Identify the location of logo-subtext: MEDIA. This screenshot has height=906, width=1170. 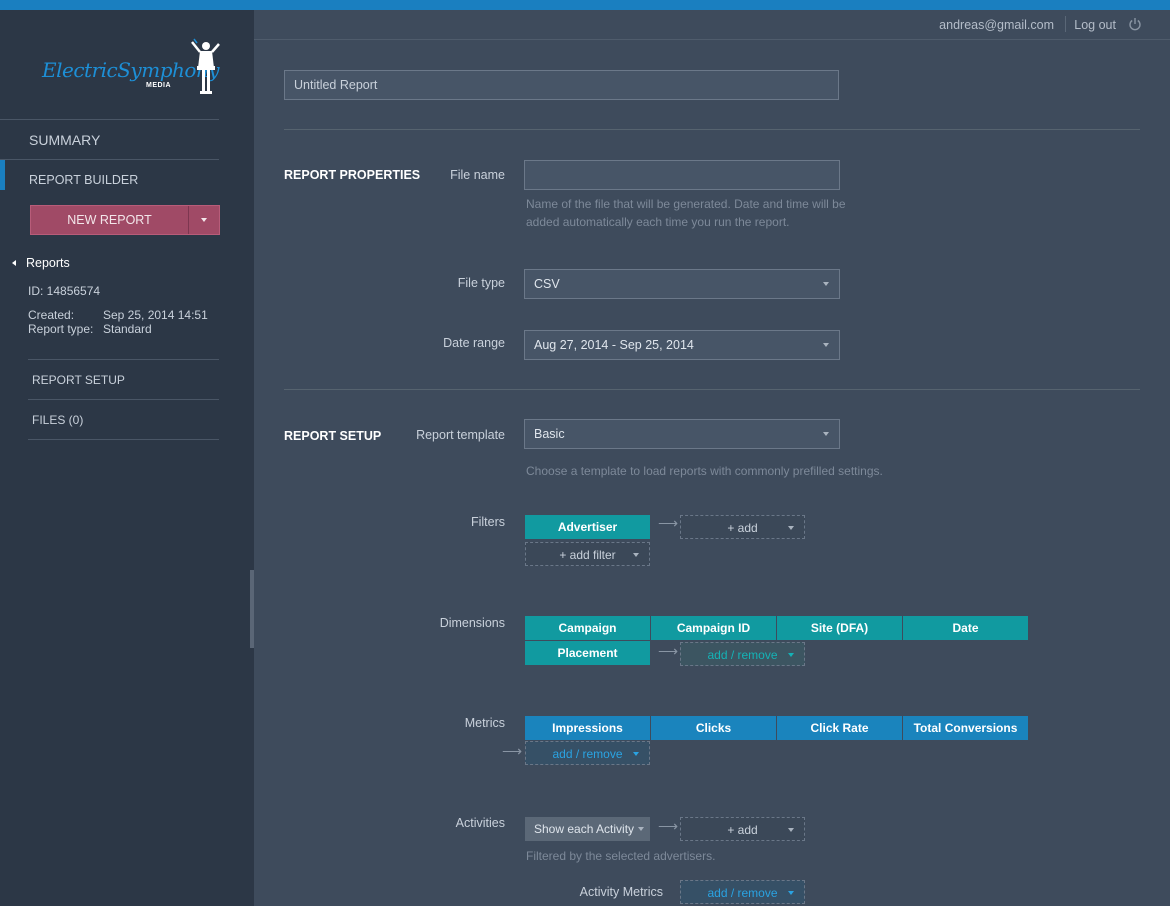
(159, 85).